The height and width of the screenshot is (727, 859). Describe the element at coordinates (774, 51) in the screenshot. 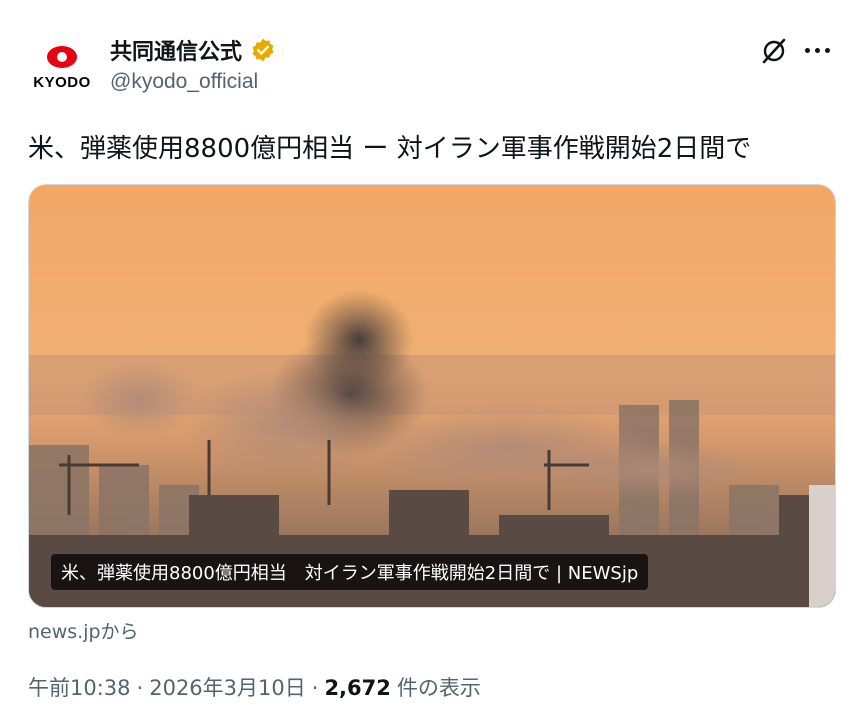

I see `grok-icon` at that location.